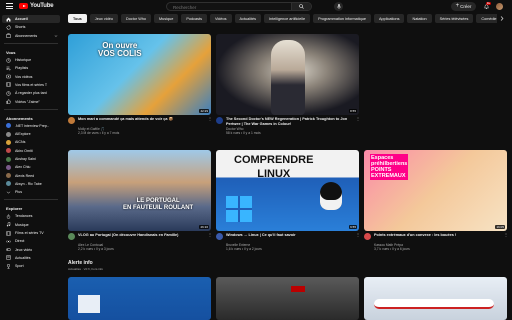 Image resolution: width=512 pixels, height=320 pixels. What do you see at coordinates (31, 175) in the screenshot?
I see `sidebar-subscription-item: Alexis Reed` at bounding box center [31, 175].